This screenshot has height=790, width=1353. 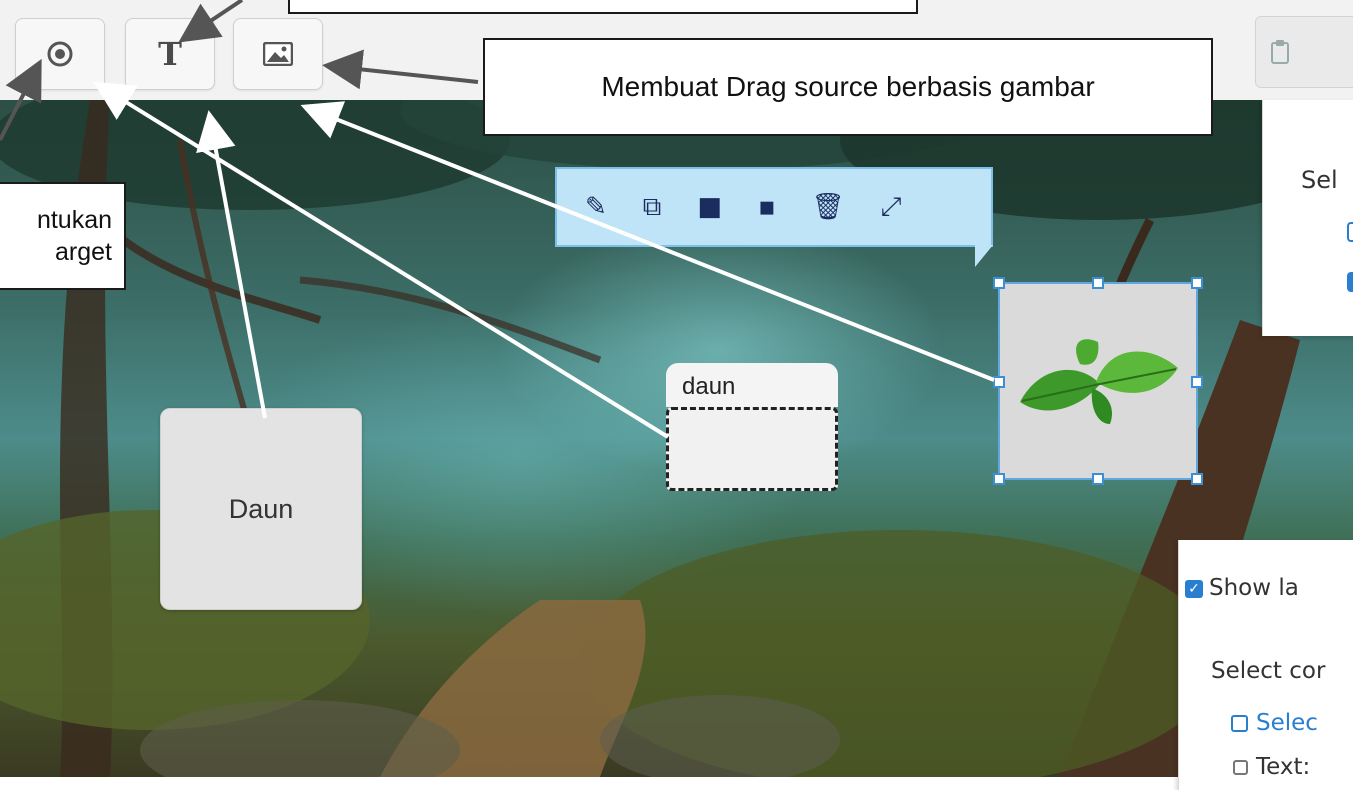 I want to click on resize-handle-top, so click(x=1098, y=283).